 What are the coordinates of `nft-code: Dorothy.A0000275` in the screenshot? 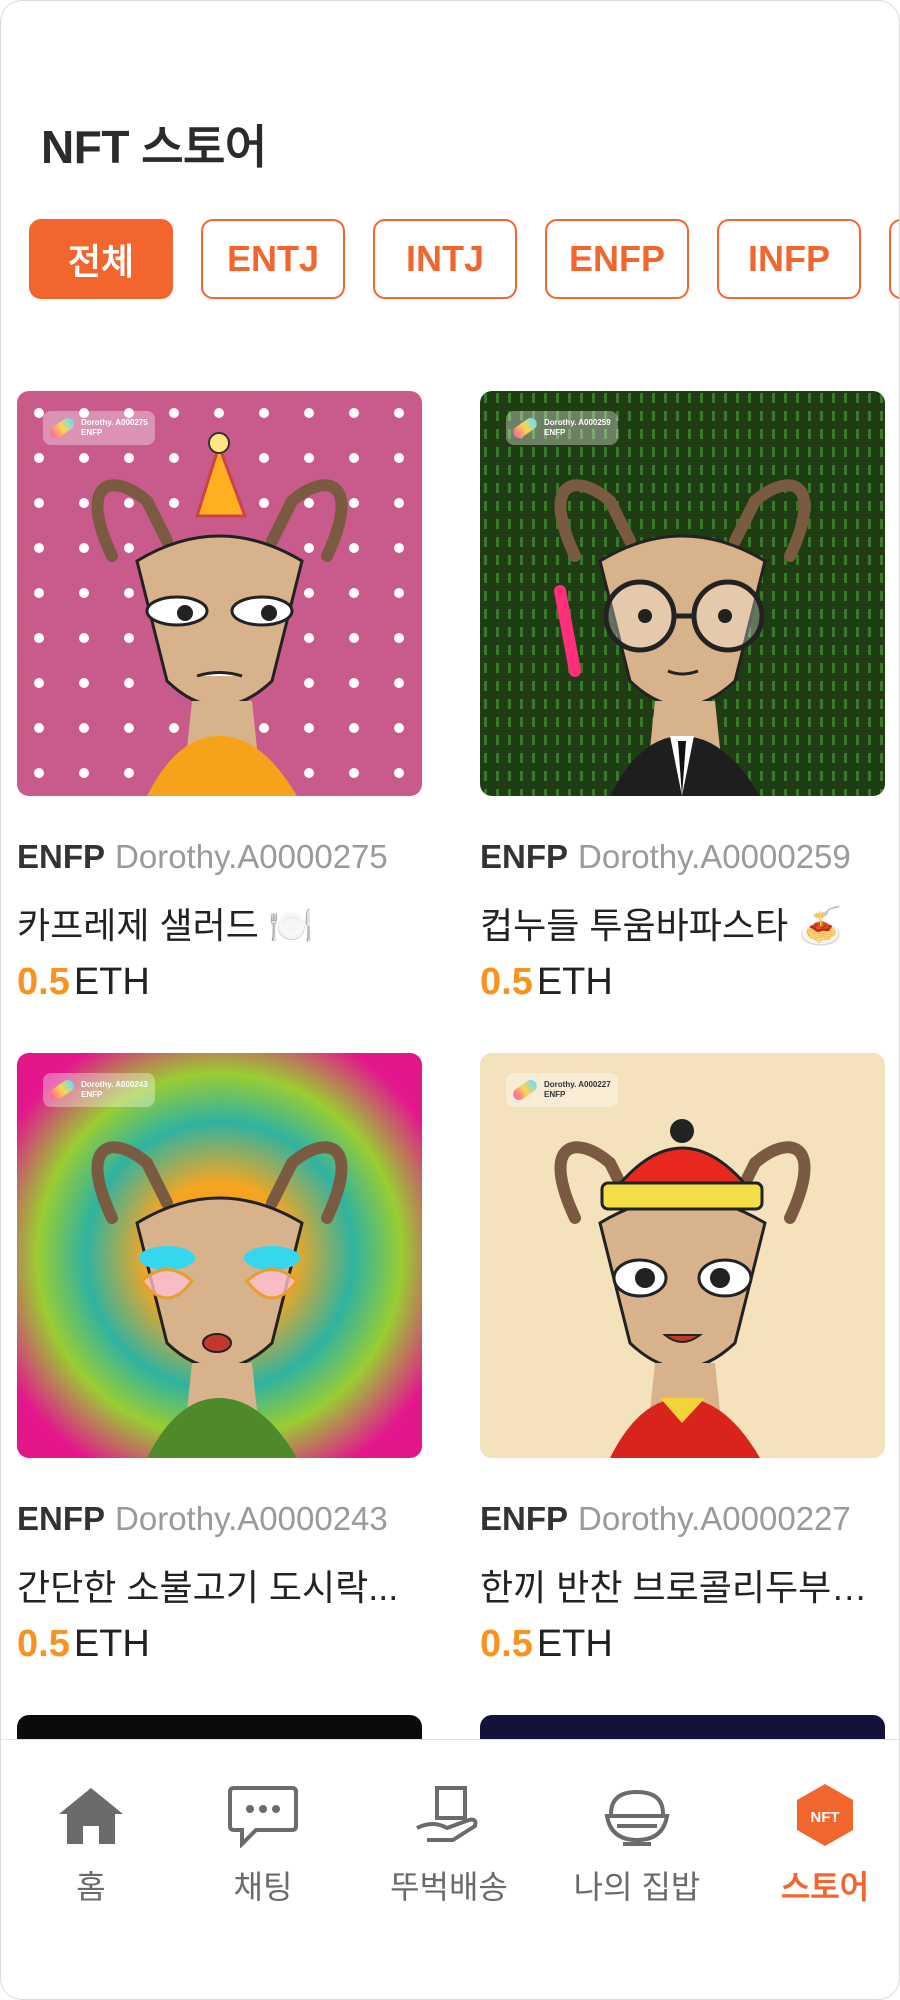 It's located at (251, 856).